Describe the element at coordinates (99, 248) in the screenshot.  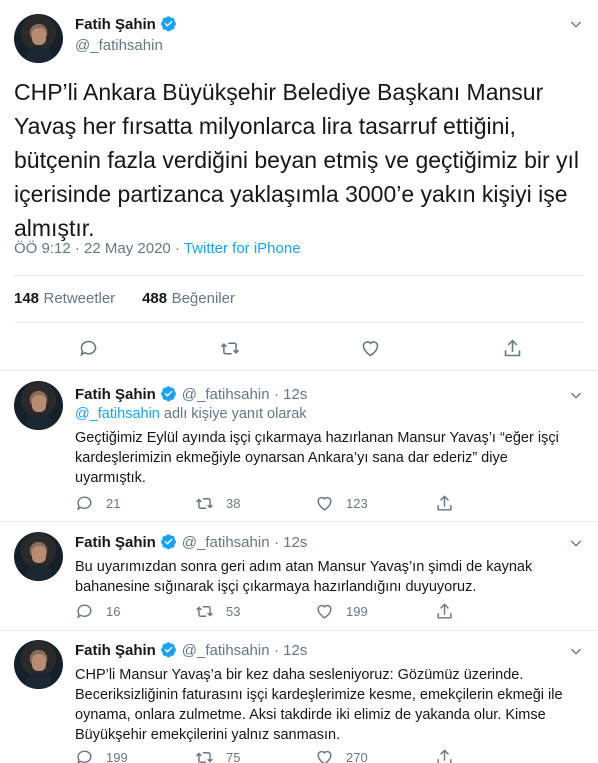
I see `tweet-timestamp: ÖÖ 9:12 · 22 May 2020 ·` at that location.